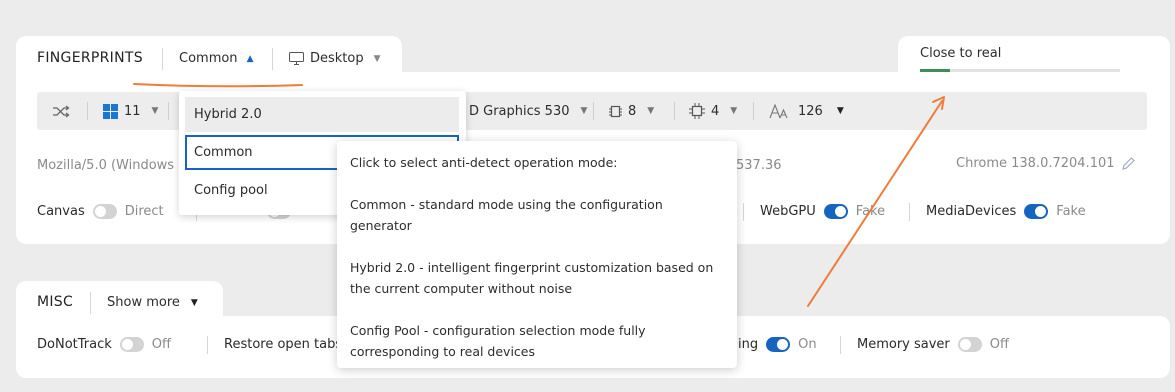  I want to click on mode-selector: Common ▲, so click(216, 58).